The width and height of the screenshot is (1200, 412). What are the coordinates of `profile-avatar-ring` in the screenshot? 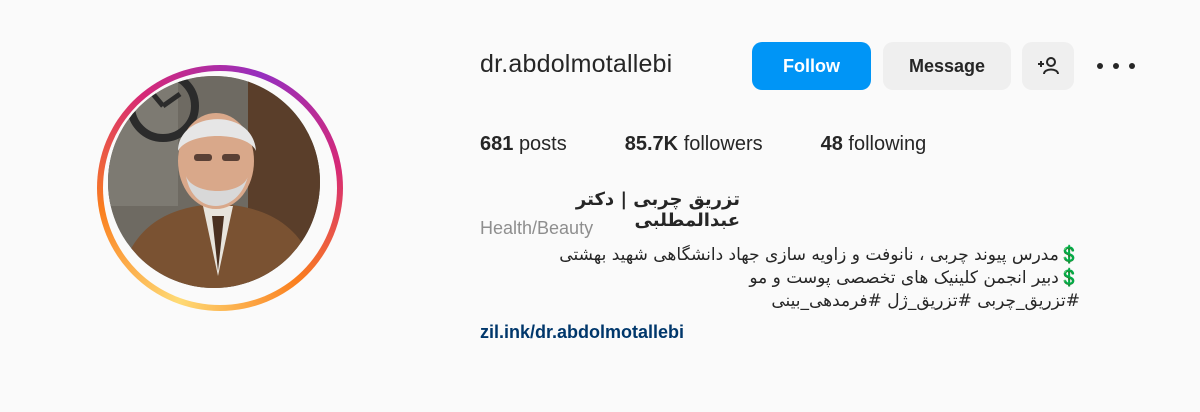 It's located at (220, 188).